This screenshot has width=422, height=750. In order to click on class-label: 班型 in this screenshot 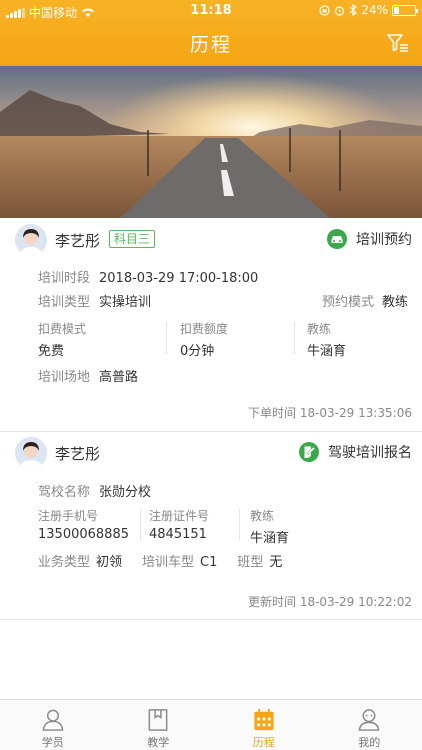, I will do `click(250, 562)`.